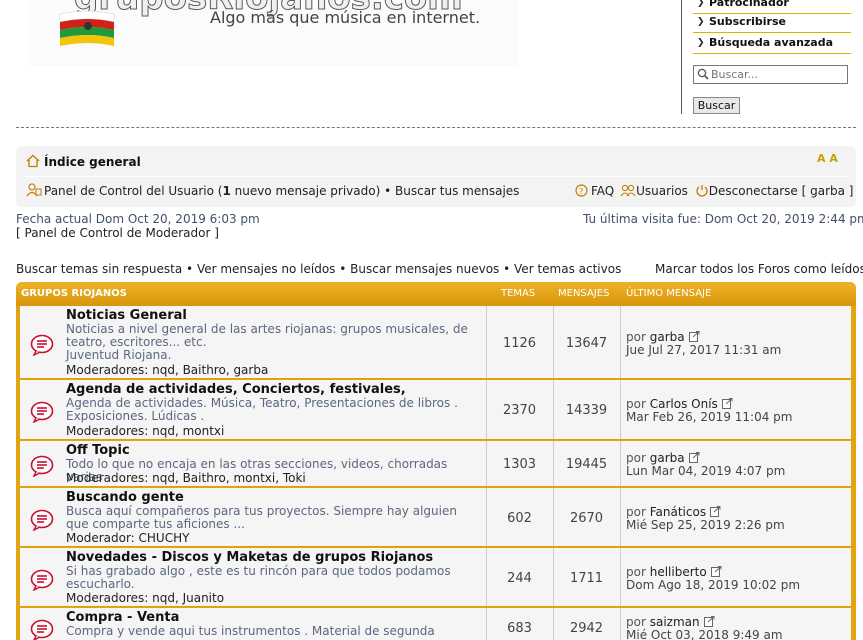 The width and height of the screenshot is (863, 640). What do you see at coordinates (424, 269) in the screenshot?
I see `new-posts-link: Buscar mensajes nuevos` at bounding box center [424, 269].